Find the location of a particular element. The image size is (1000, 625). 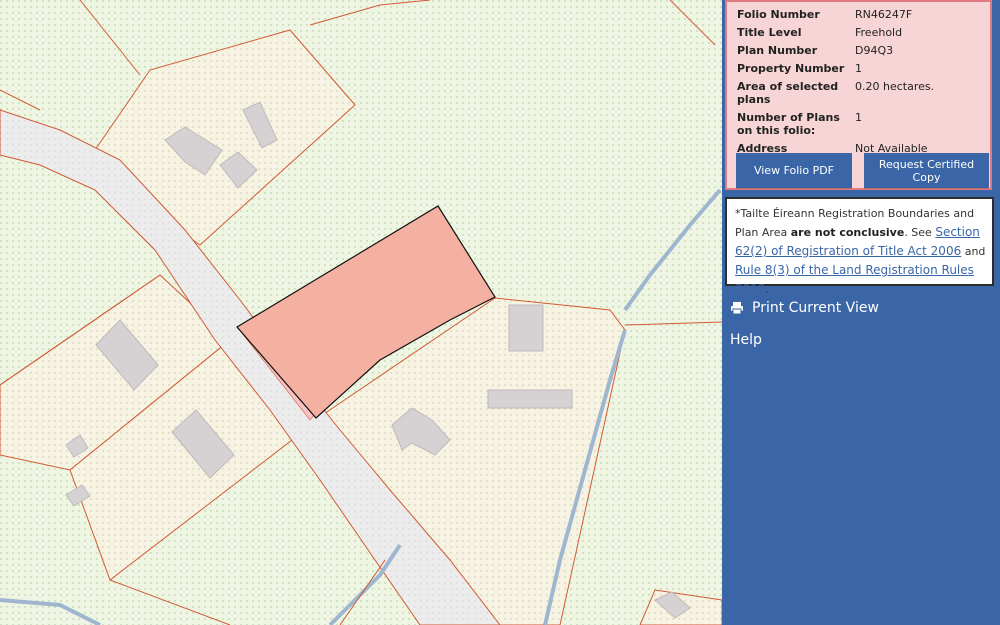

disclaimer-text: . See is located at coordinates (920, 232).